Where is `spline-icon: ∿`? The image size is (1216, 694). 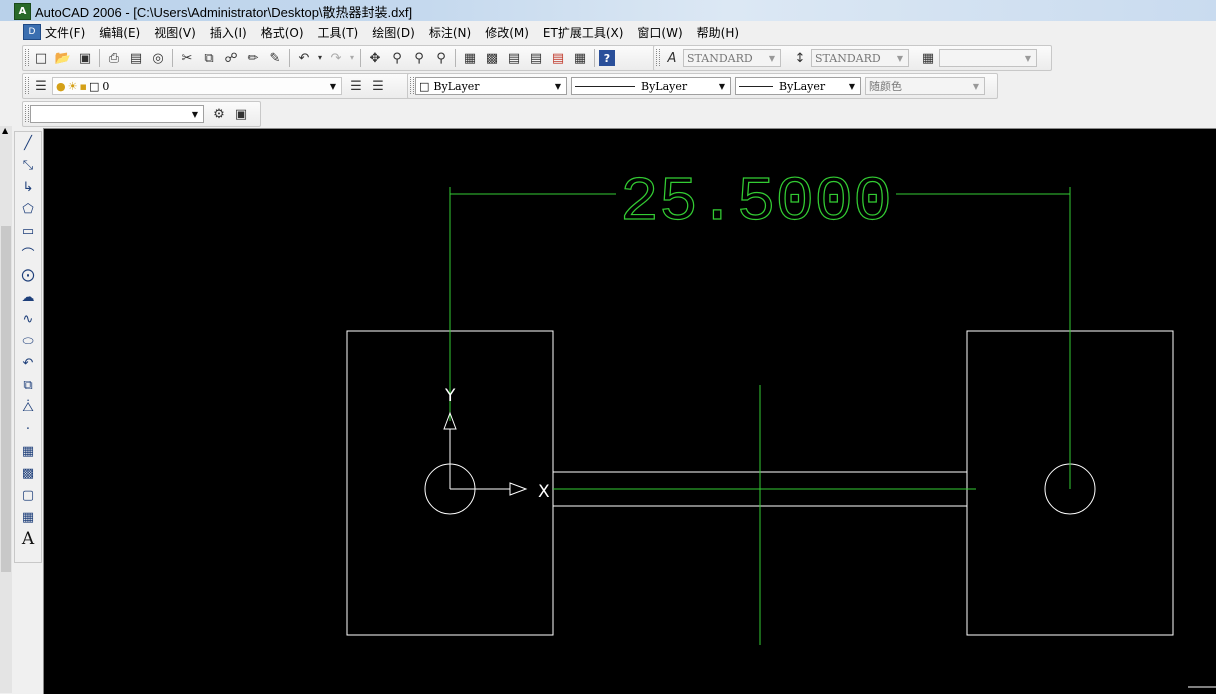 spline-icon: ∿ is located at coordinates (28, 319).